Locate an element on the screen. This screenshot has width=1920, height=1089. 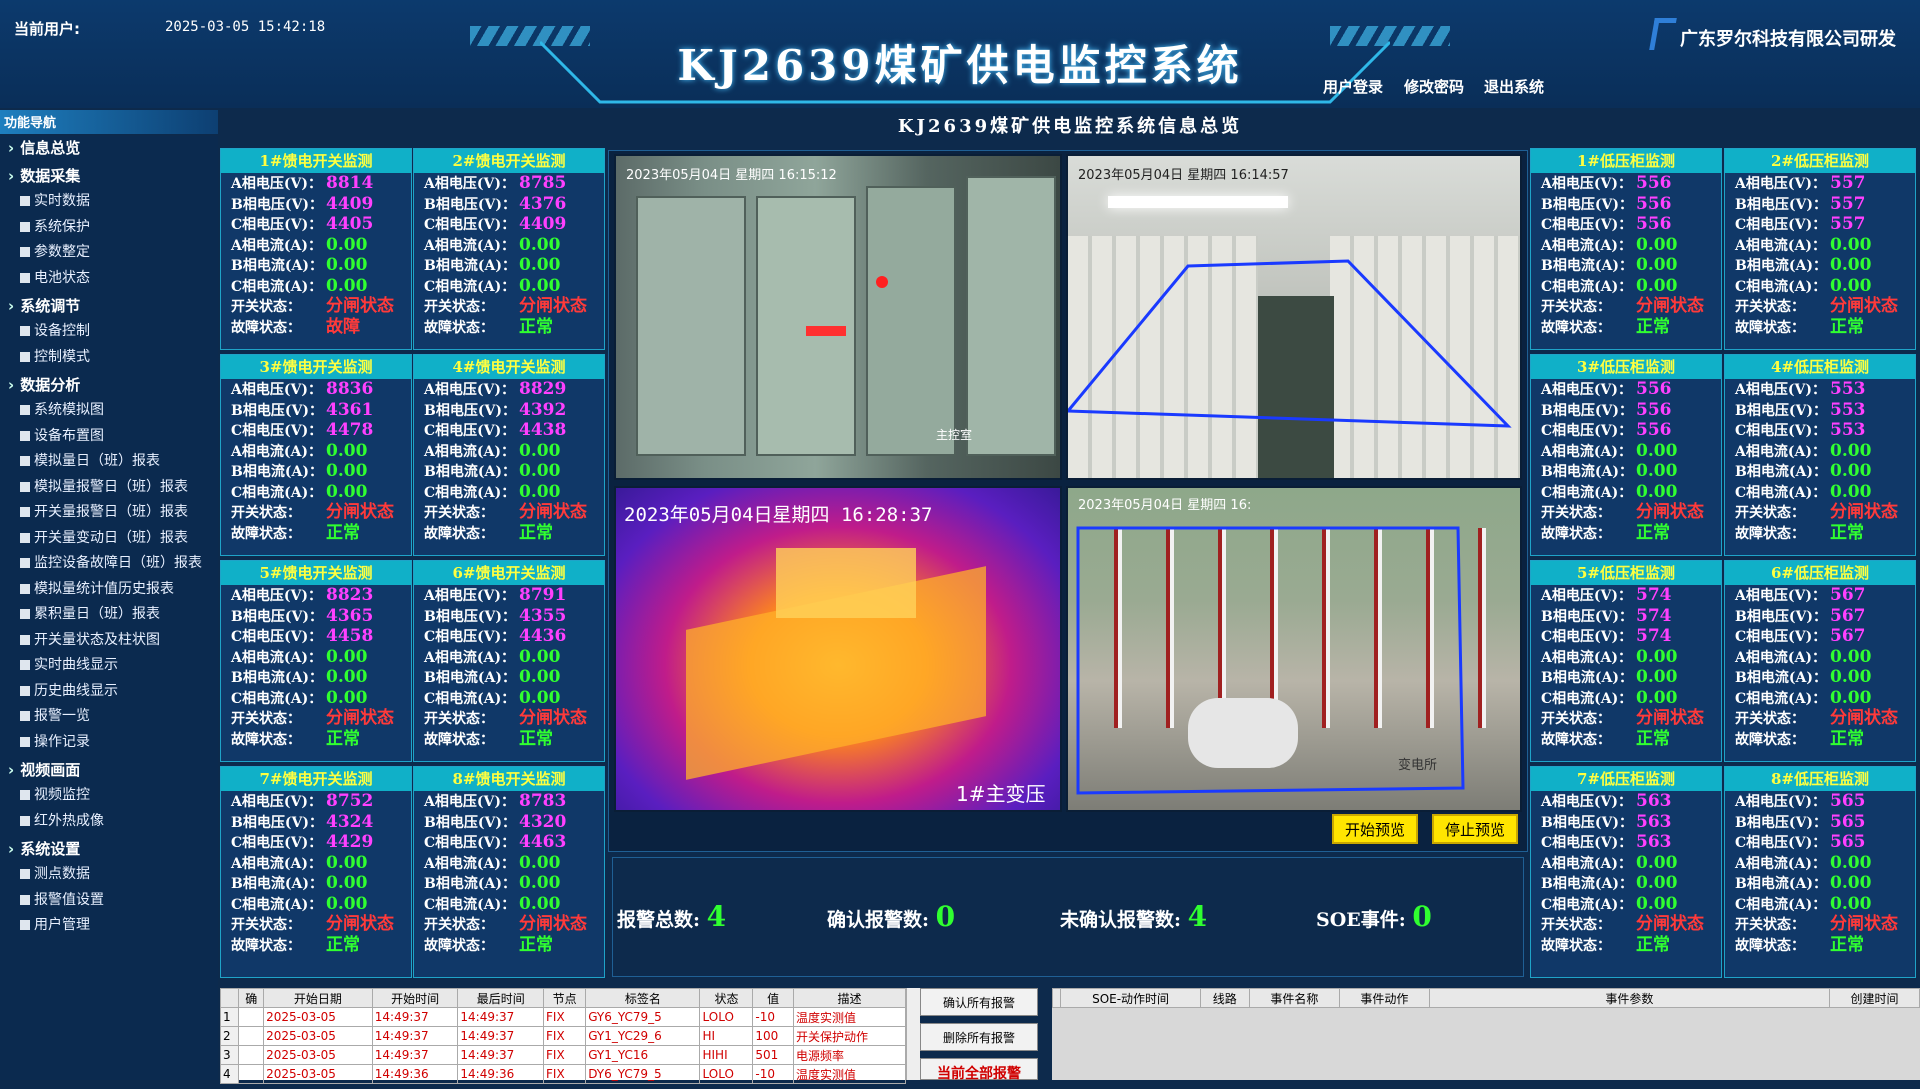
alarm-col-header: 描述 is located at coordinates (849, 998).